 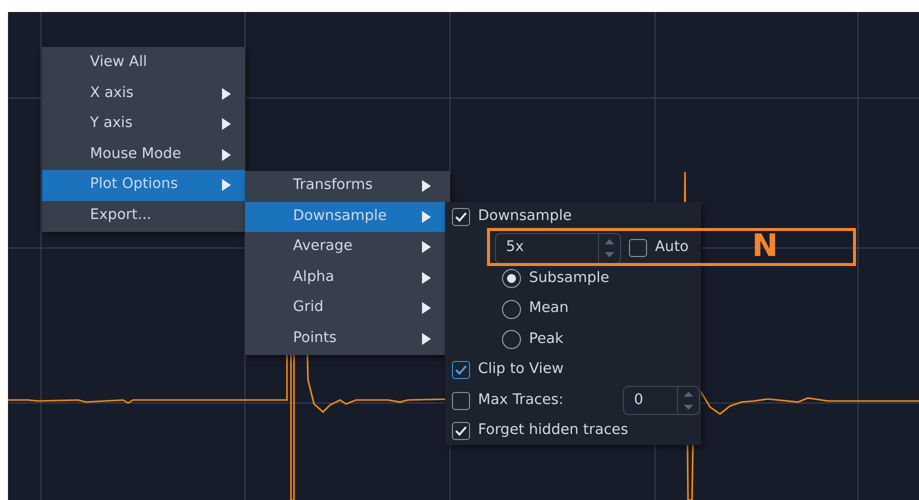 I want to click on menu-item: Points, so click(x=345, y=339).